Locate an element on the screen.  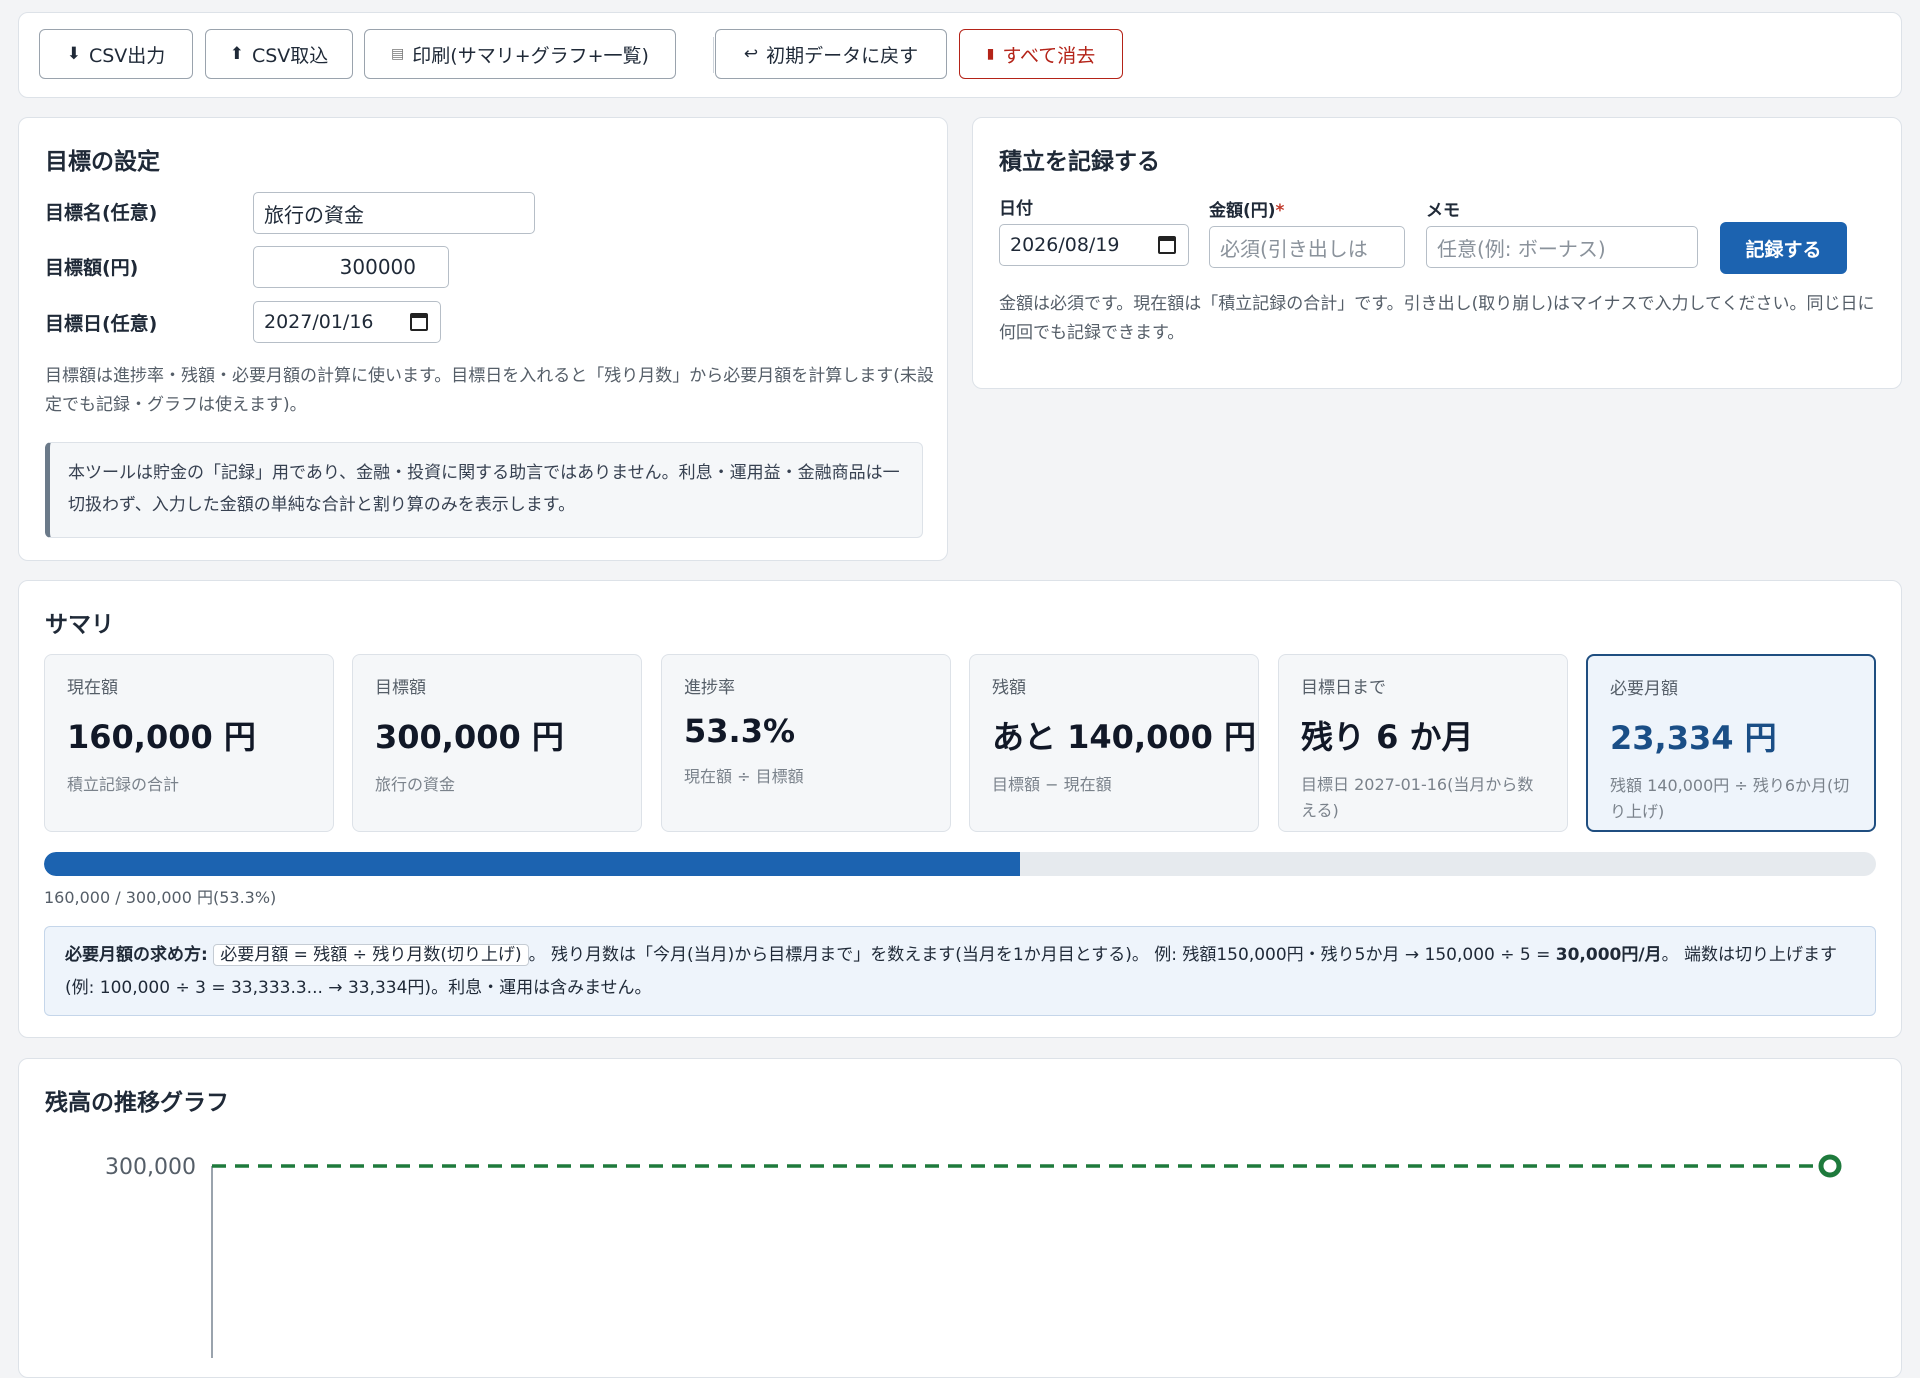
record-date-label: 日付 is located at coordinates (1016, 209).